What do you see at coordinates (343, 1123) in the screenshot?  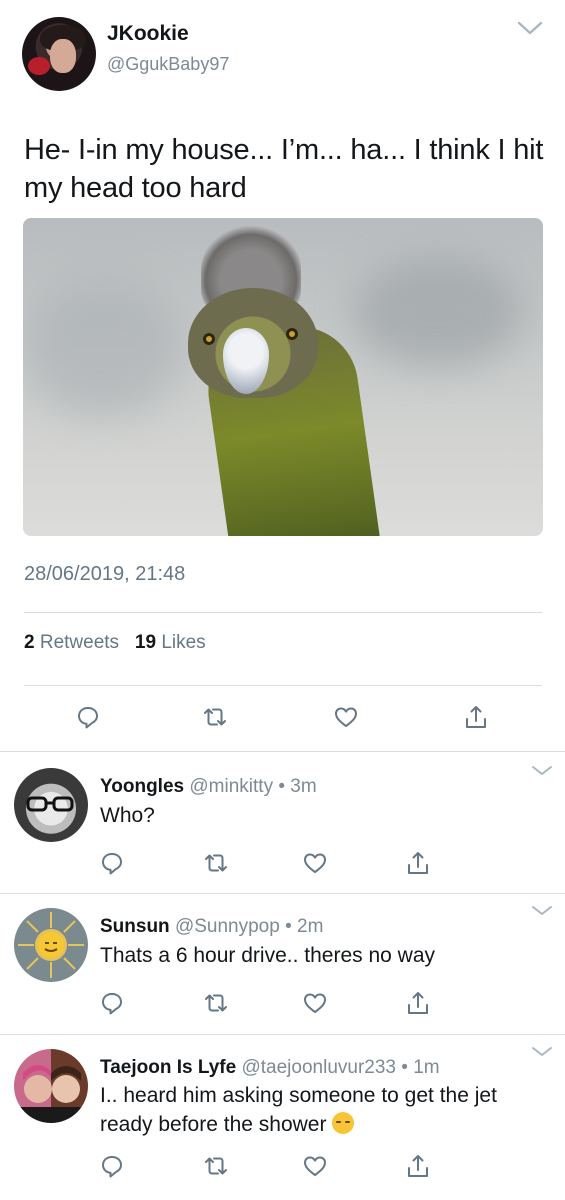 I see `pensive-face-emoji-icon` at bounding box center [343, 1123].